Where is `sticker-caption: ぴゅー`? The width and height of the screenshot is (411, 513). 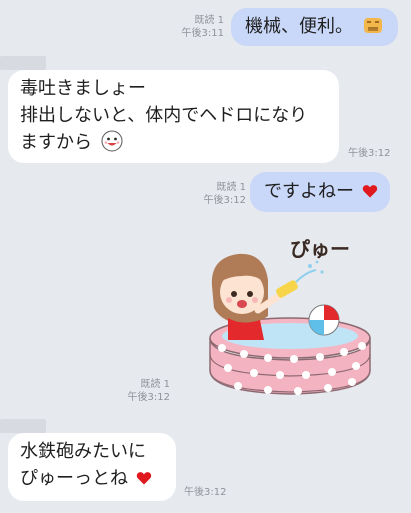
sticker-caption: ぴゅー is located at coordinates (320, 249).